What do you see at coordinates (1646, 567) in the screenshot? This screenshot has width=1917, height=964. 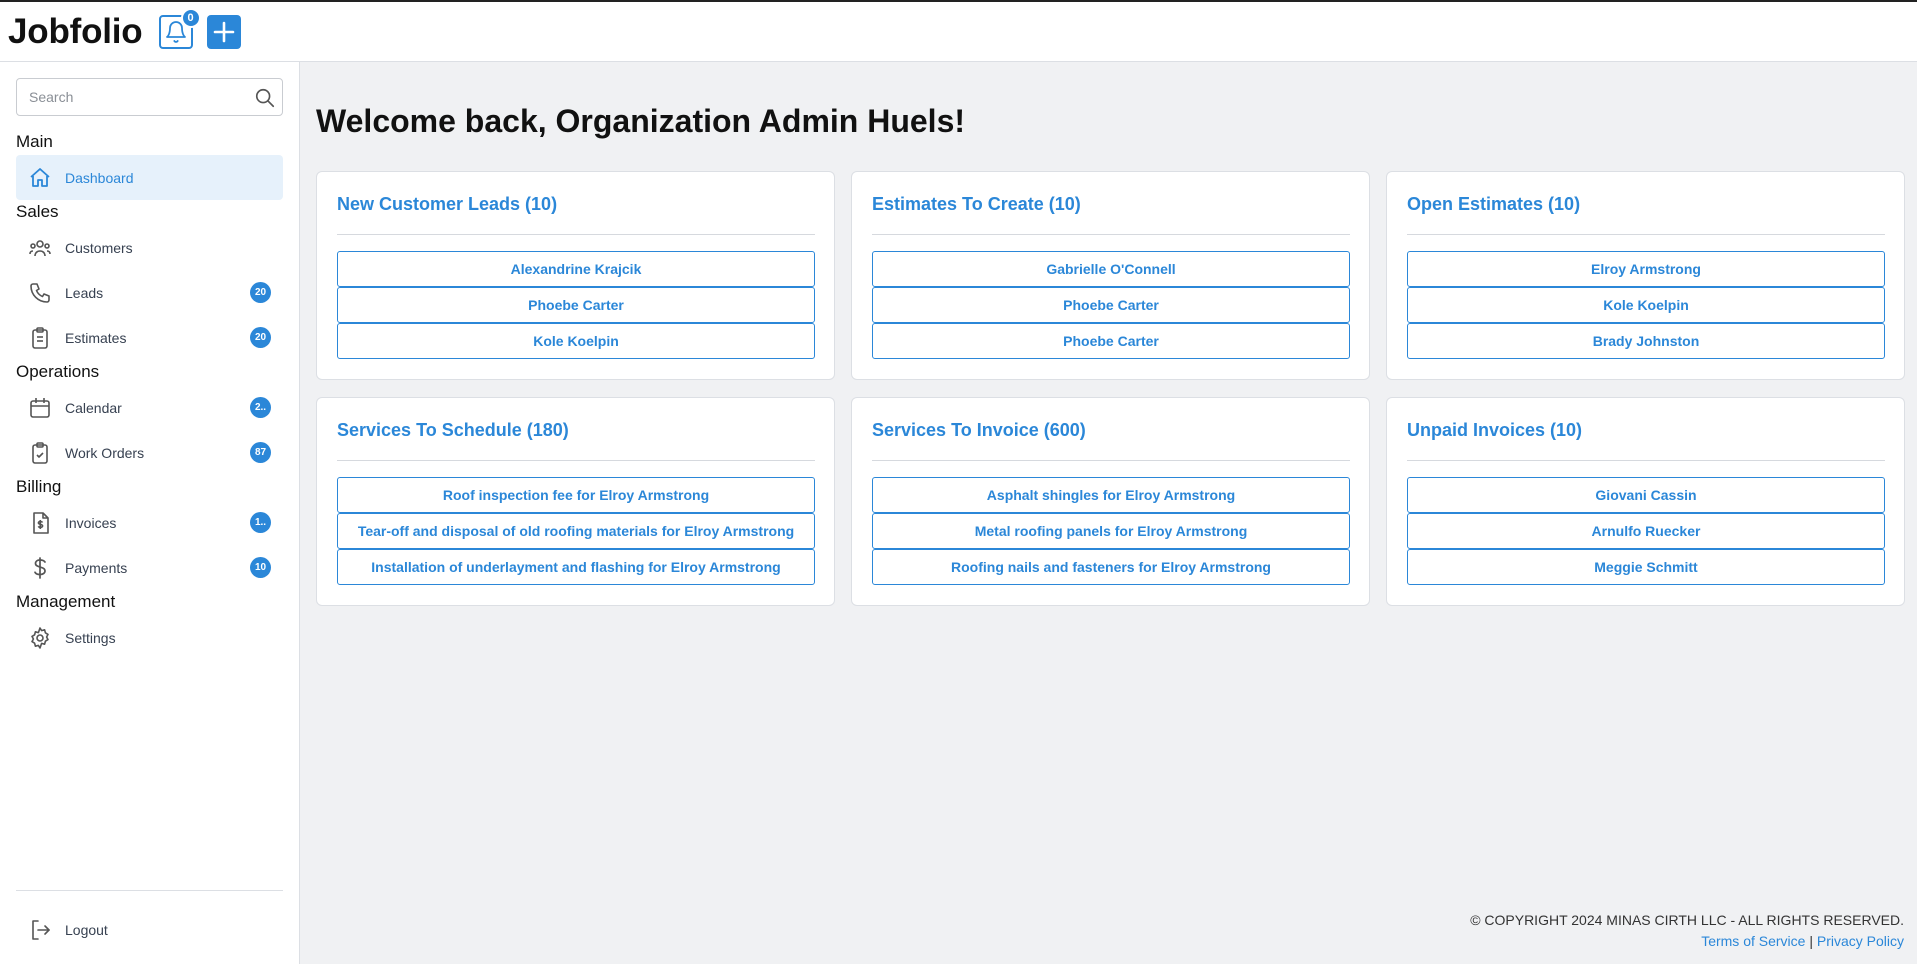 I see `card-item-button: Meggie Schmitt` at bounding box center [1646, 567].